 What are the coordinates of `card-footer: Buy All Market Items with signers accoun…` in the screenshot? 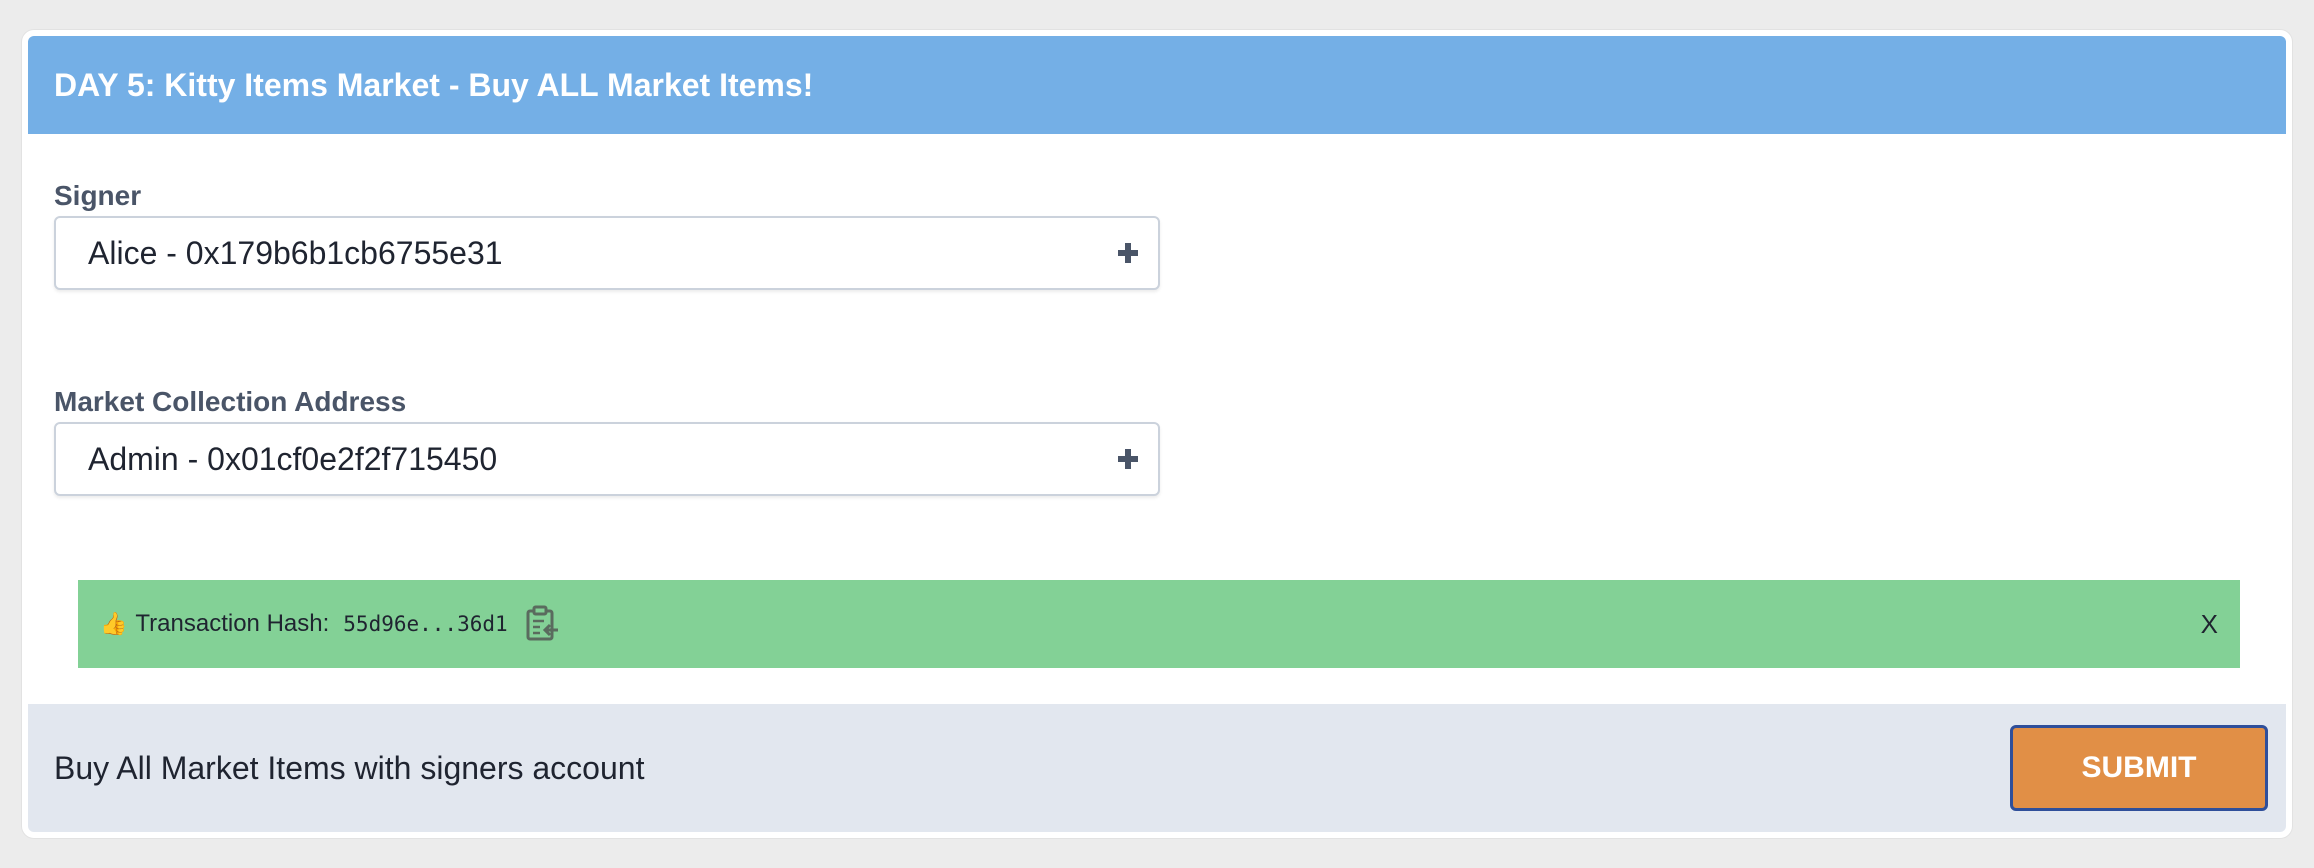 It's located at (1157, 768).